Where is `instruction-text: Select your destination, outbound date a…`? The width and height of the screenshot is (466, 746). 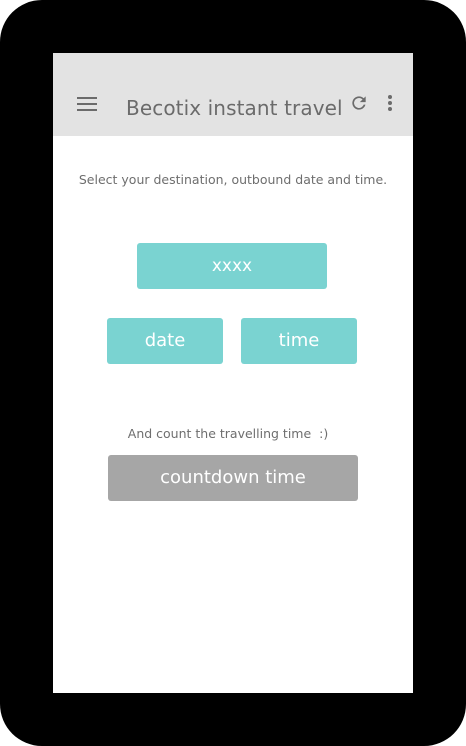 instruction-text: Select your destination, outbound date a… is located at coordinates (233, 179).